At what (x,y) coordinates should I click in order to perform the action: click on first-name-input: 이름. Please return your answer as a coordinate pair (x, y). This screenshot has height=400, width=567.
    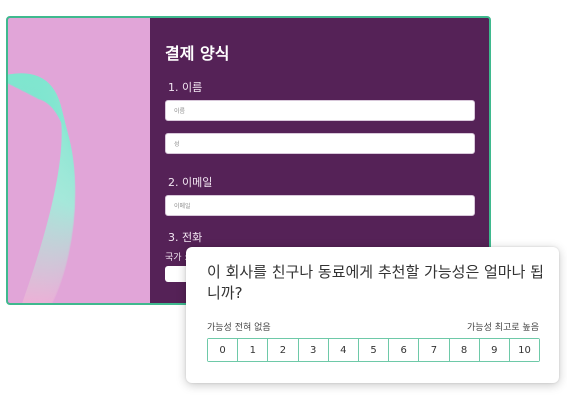
    Looking at the image, I should click on (320, 110).